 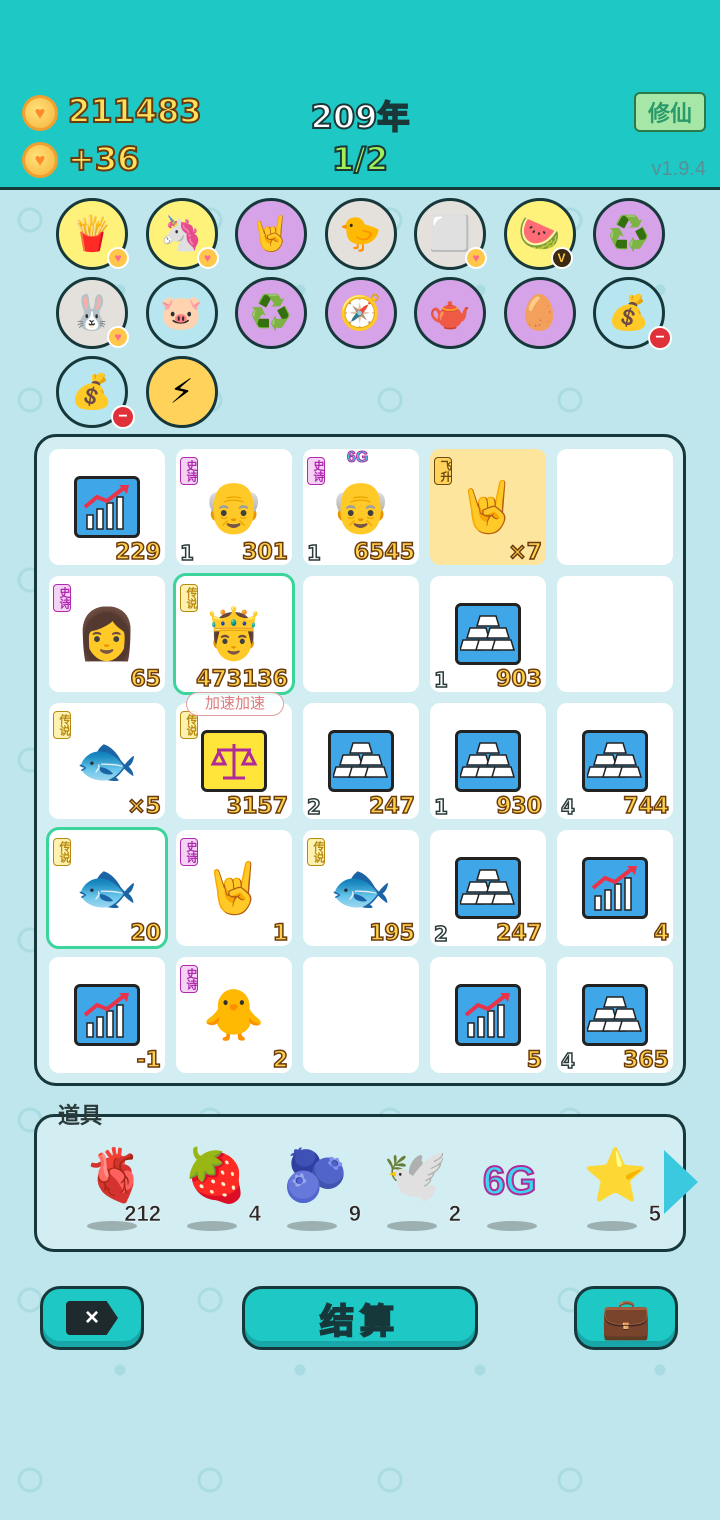 What do you see at coordinates (615, 1015) in the screenshot?
I see `board-cell: 4 365` at bounding box center [615, 1015].